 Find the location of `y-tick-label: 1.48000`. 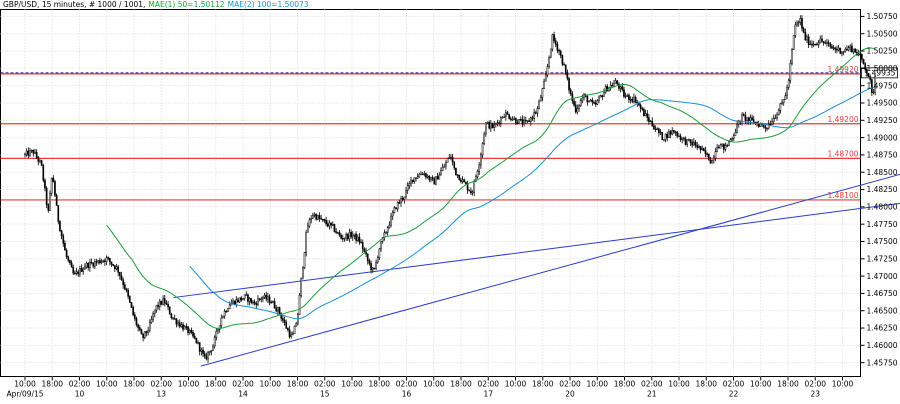

y-tick-label: 1.48000 is located at coordinates (882, 207).